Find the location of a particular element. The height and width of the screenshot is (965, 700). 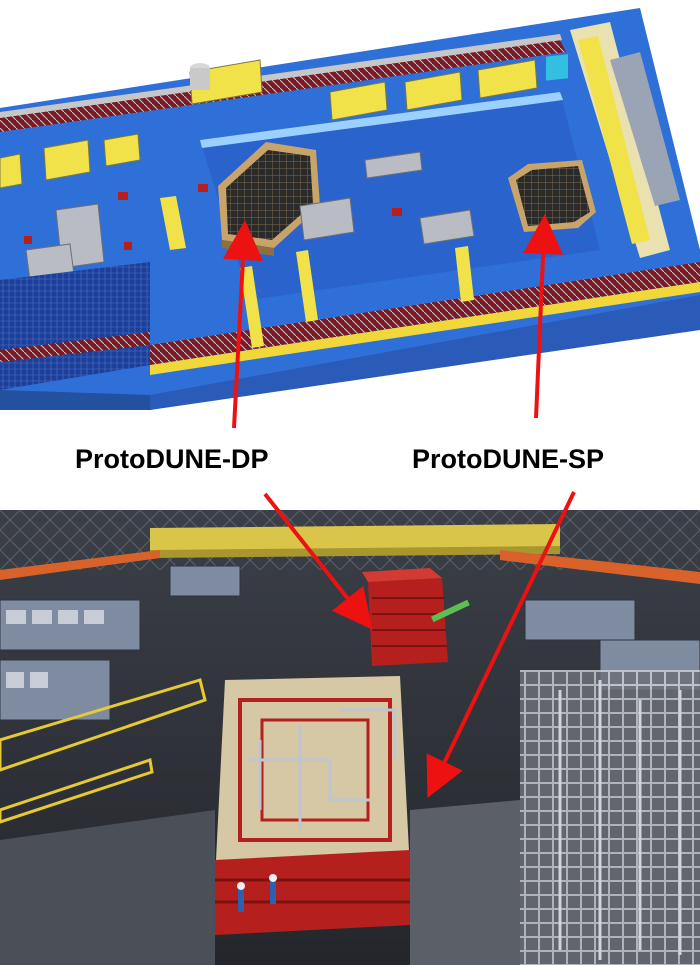

protodune-sp-label: ProtoDUNE-SP is located at coordinates (508, 459).